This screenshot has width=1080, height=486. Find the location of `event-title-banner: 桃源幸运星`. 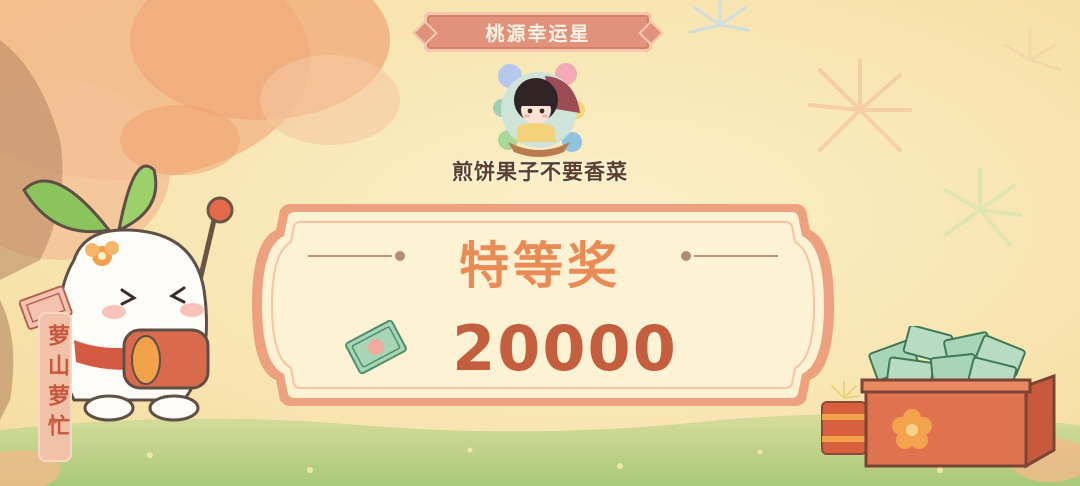

event-title-banner: 桃源幸运星 is located at coordinates (538, 32).